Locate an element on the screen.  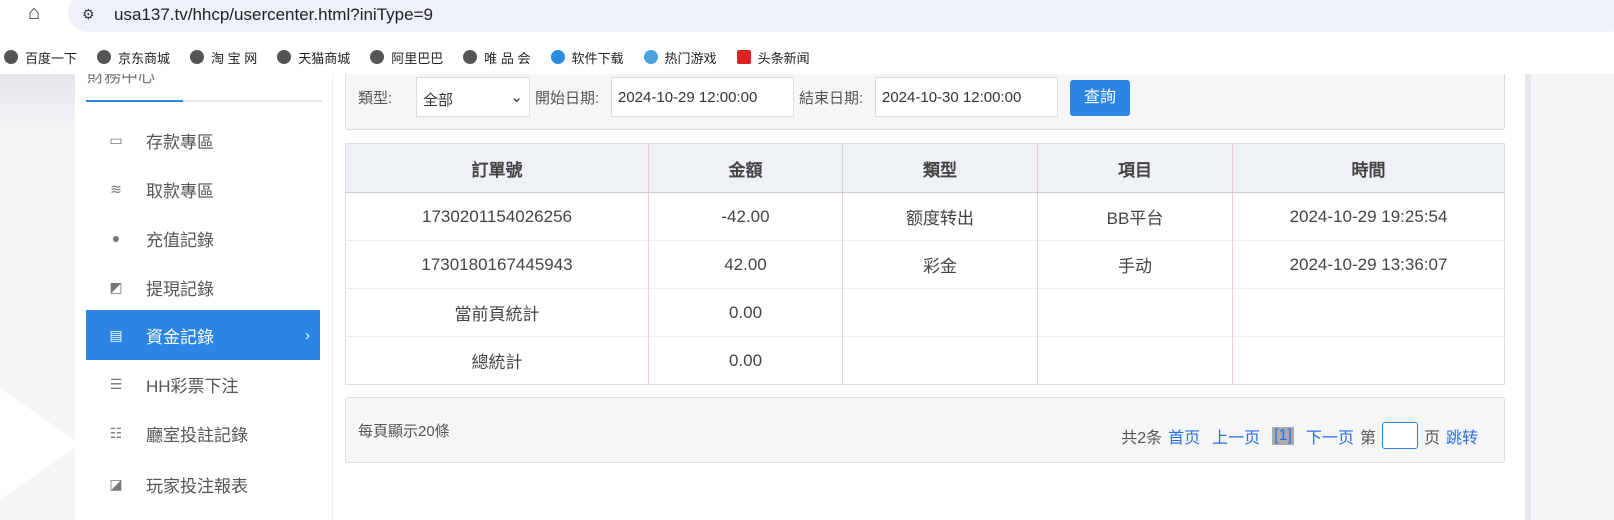
sidebar-item-lottery-bets: ☰ HH彩票下注 is located at coordinates (203, 384).